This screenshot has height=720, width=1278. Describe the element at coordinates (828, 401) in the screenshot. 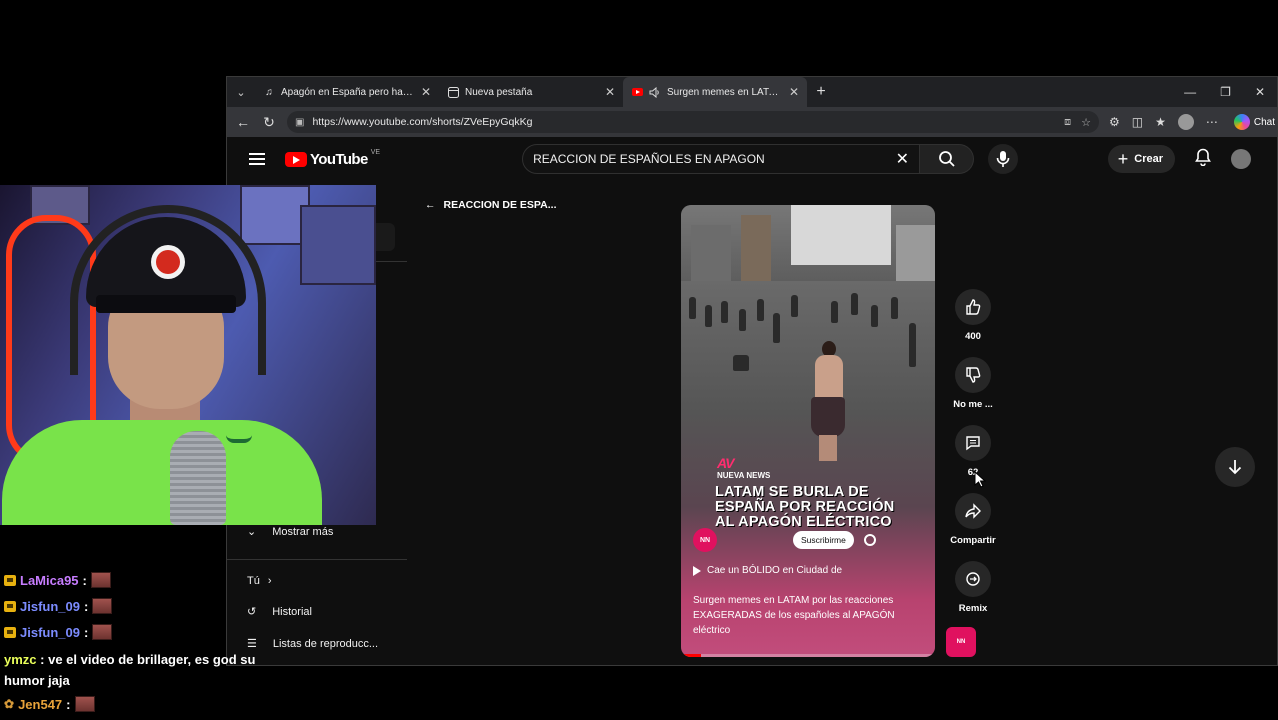

I see `woman-figure` at that location.